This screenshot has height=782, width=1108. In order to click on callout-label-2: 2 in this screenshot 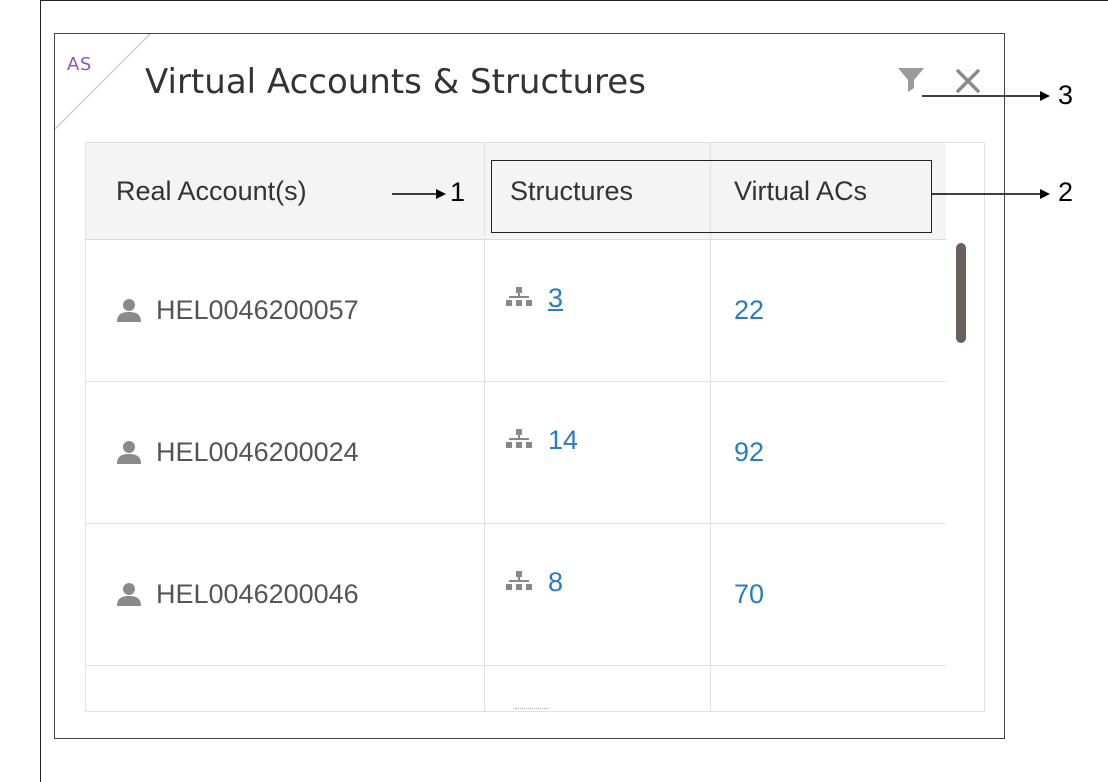, I will do `click(1066, 192)`.